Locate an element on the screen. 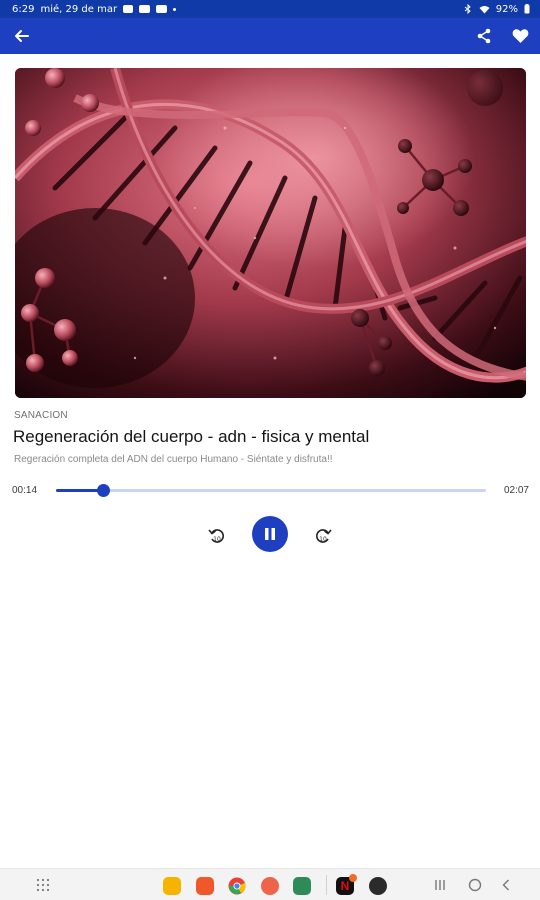 This screenshot has width=540, height=900. track-category: SANACION is located at coordinates (41, 415).